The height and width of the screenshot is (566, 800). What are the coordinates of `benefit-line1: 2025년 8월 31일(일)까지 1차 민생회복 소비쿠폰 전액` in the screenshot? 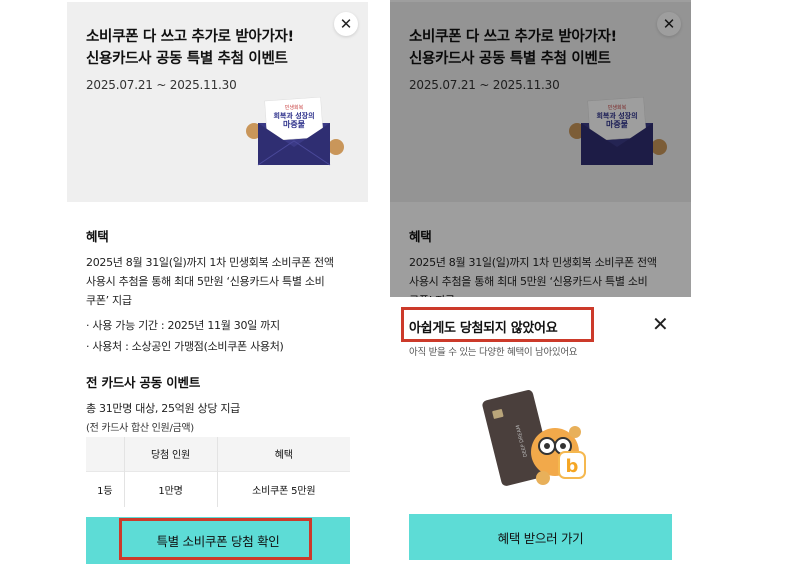 It's located at (210, 262).